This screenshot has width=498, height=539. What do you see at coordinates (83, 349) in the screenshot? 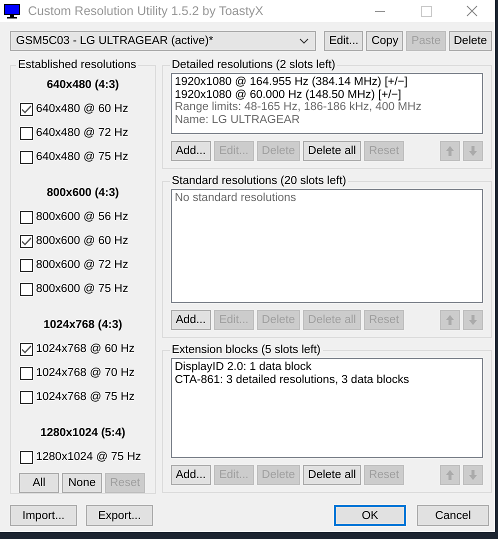
I see `resolution-checkbox: 1024x768 @ 60 Hz` at bounding box center [83, 349].